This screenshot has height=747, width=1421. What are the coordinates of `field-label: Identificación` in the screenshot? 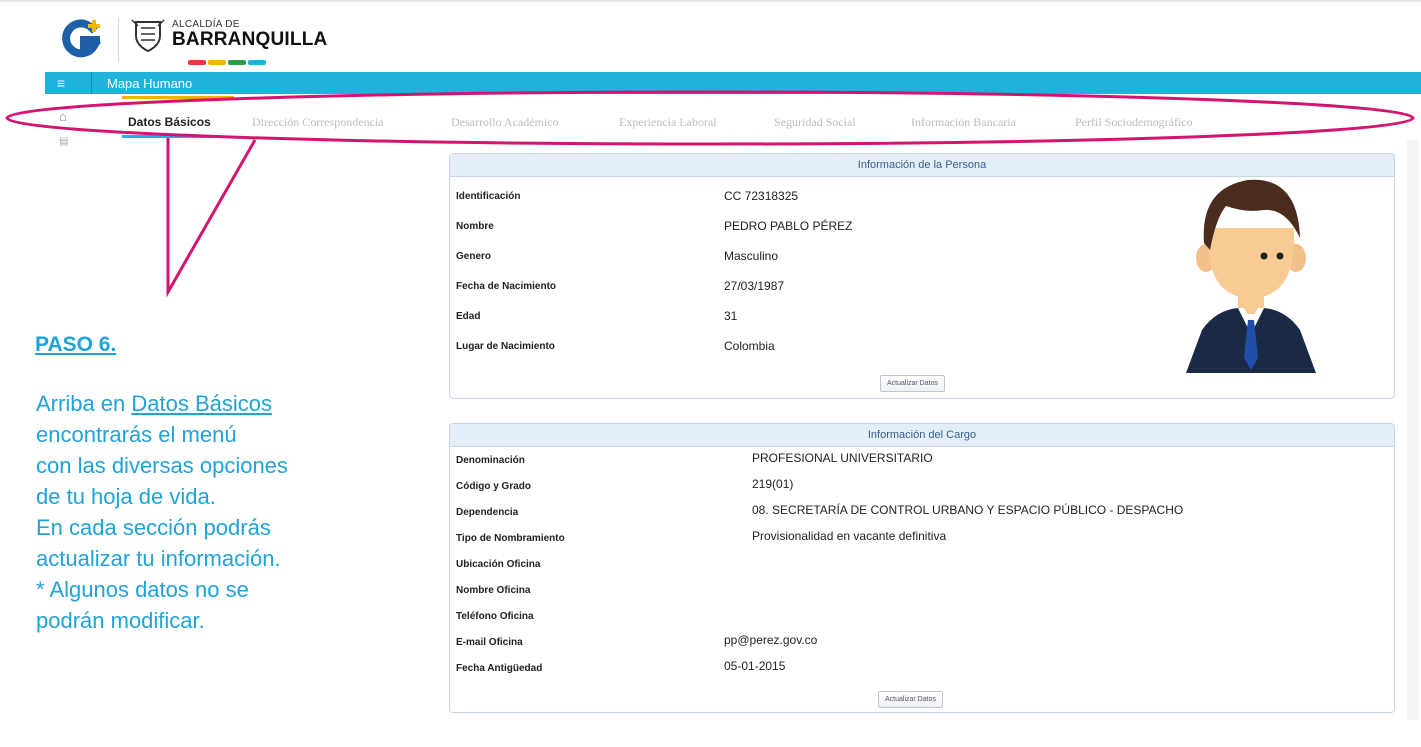 It's located at (488, 196).